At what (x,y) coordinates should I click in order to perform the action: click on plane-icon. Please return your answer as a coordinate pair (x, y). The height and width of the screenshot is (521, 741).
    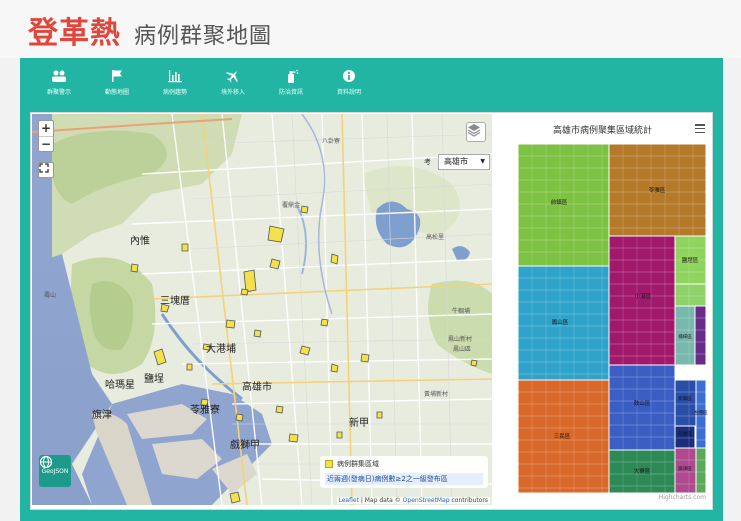
    Looking at the image, I should click on (233, 76).